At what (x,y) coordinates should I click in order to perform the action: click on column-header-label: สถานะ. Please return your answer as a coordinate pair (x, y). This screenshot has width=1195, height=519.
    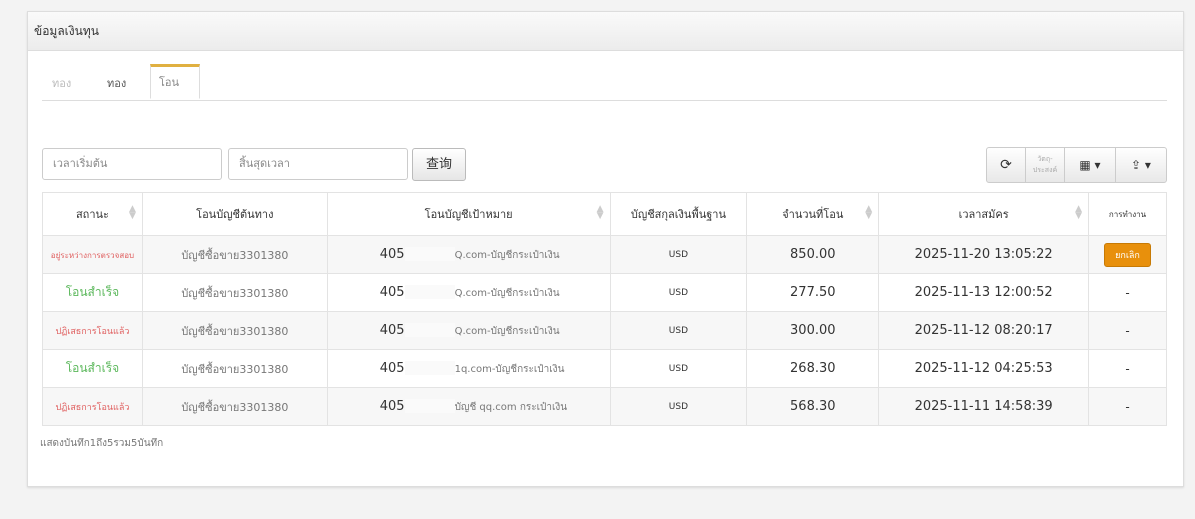
    Looking at the image, I should click on (92, 214).